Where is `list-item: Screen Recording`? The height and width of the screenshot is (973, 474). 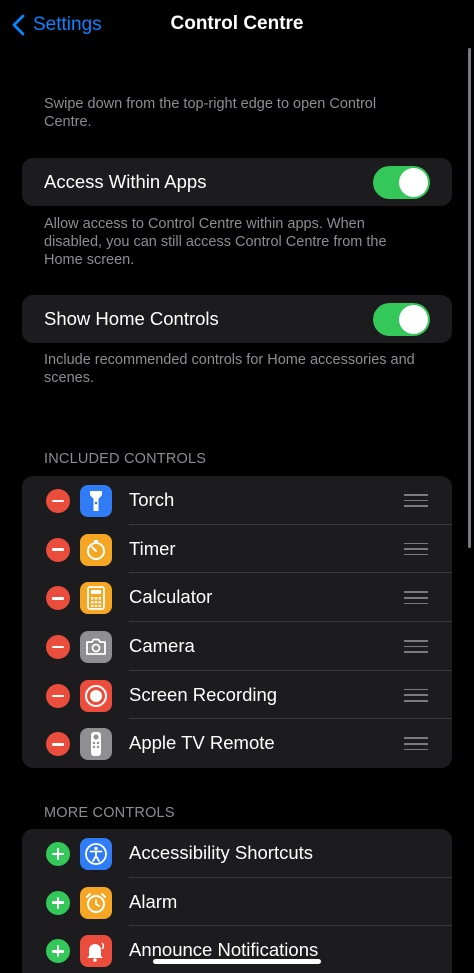
list-item: Screen Recording is located at coordinates (237, 695).